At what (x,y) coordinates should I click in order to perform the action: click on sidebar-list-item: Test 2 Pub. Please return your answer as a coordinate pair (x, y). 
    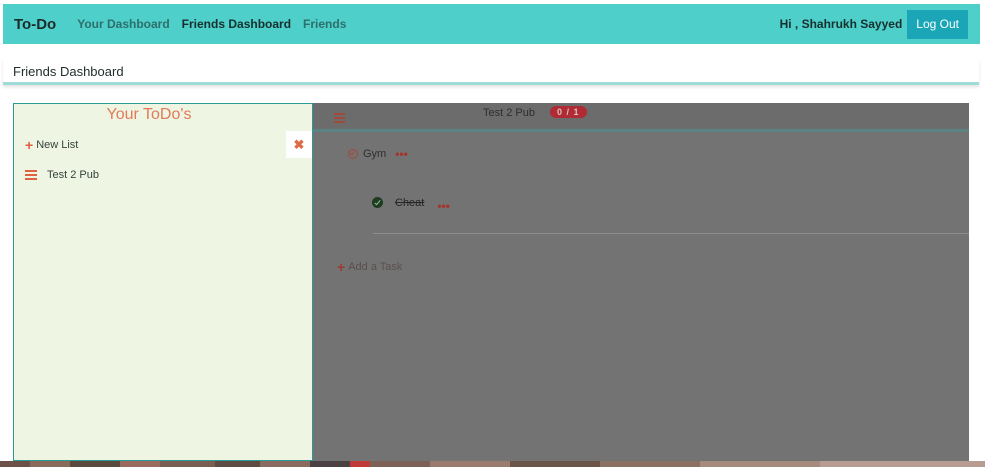
    Looking at the image, I should click on (62, 175).